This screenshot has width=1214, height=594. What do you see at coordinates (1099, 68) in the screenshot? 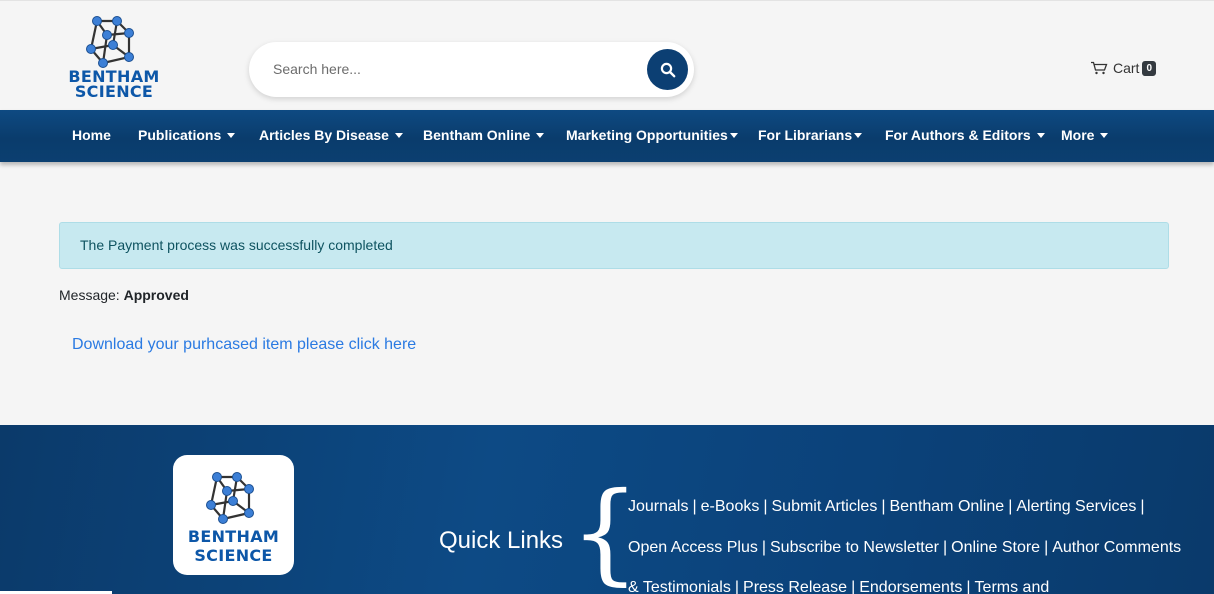
I see `cart-icon` at bounding box center [1099, 68].